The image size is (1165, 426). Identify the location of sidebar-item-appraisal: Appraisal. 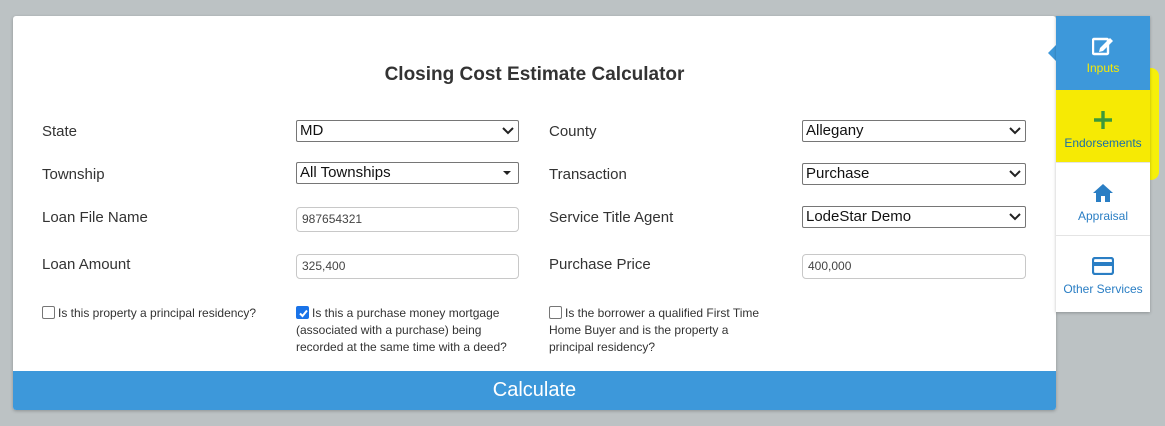
(1103, 198).